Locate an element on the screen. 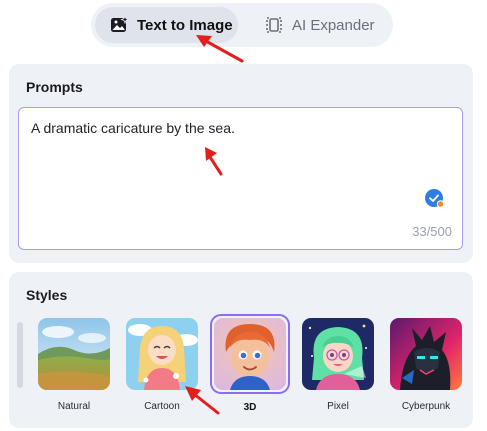 Image resolution: width=487 pixels, height=431 pixels. style-card-cyberpunk: Cyberpunk is located at coordinates (426, 365).